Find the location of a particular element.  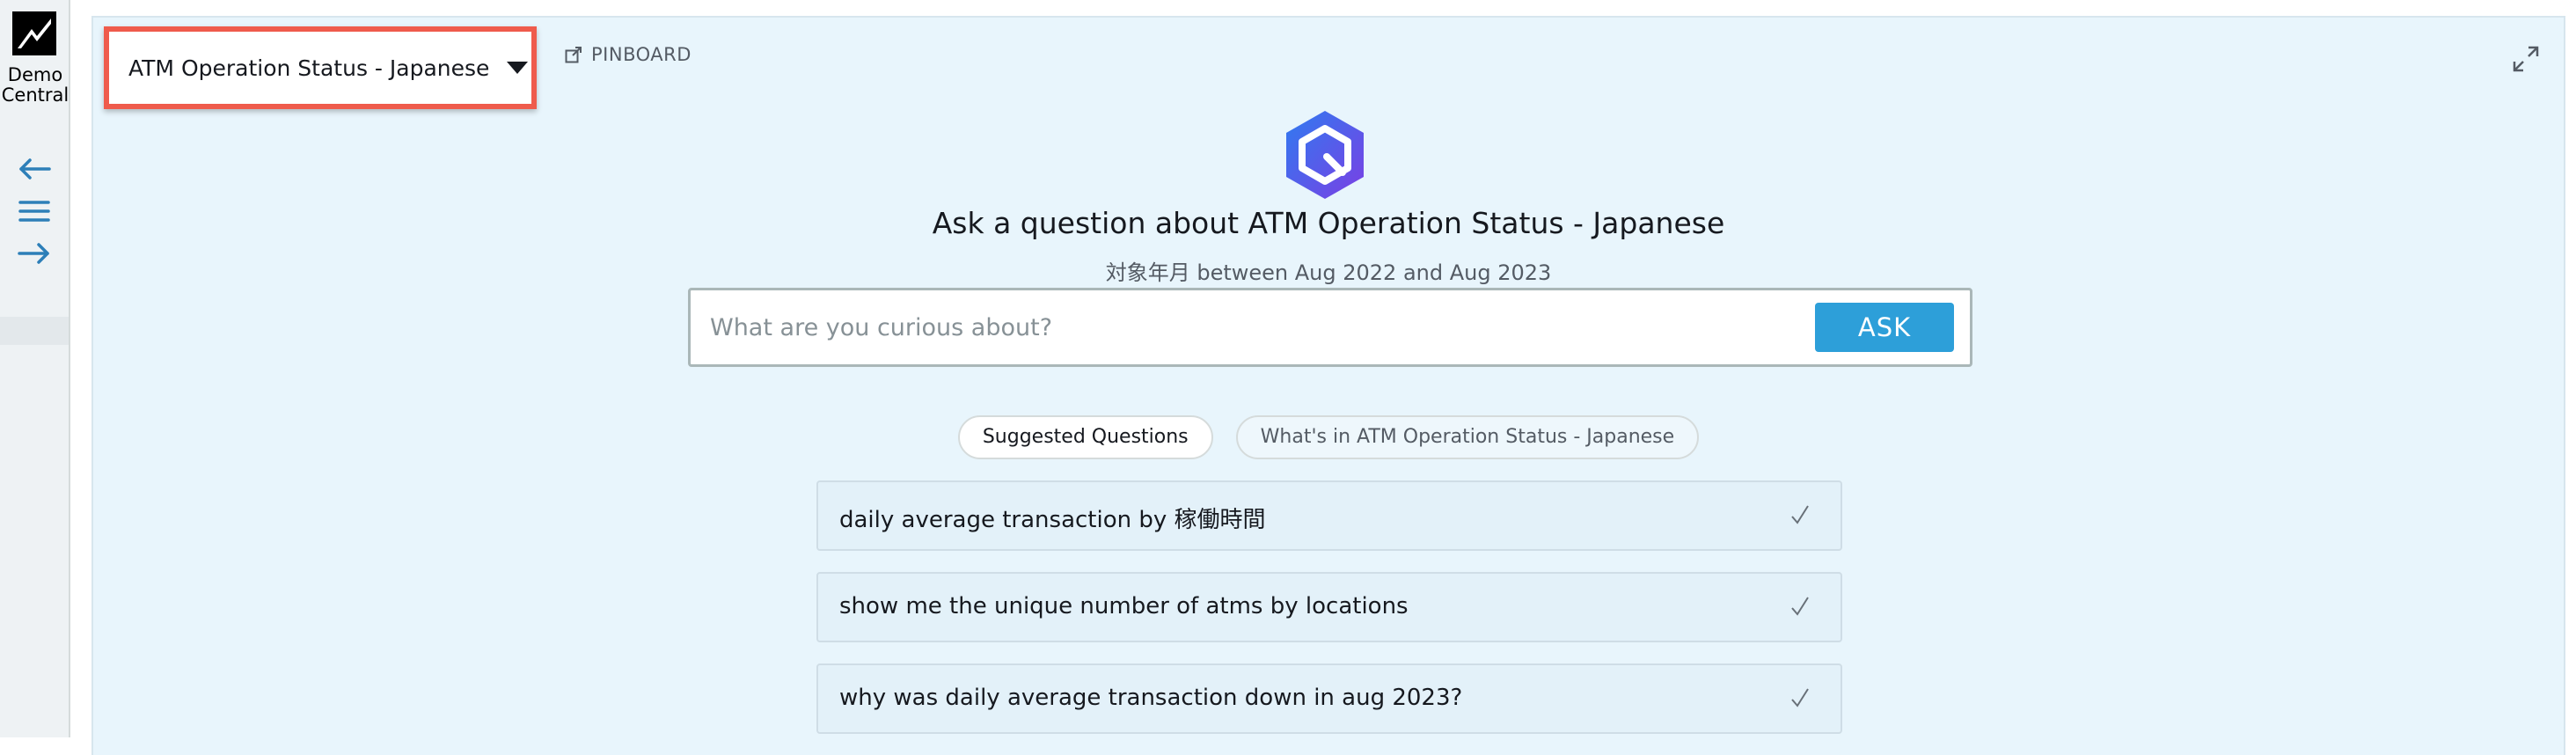

demo-central-logo-icon is located at coordinates (34, 33).